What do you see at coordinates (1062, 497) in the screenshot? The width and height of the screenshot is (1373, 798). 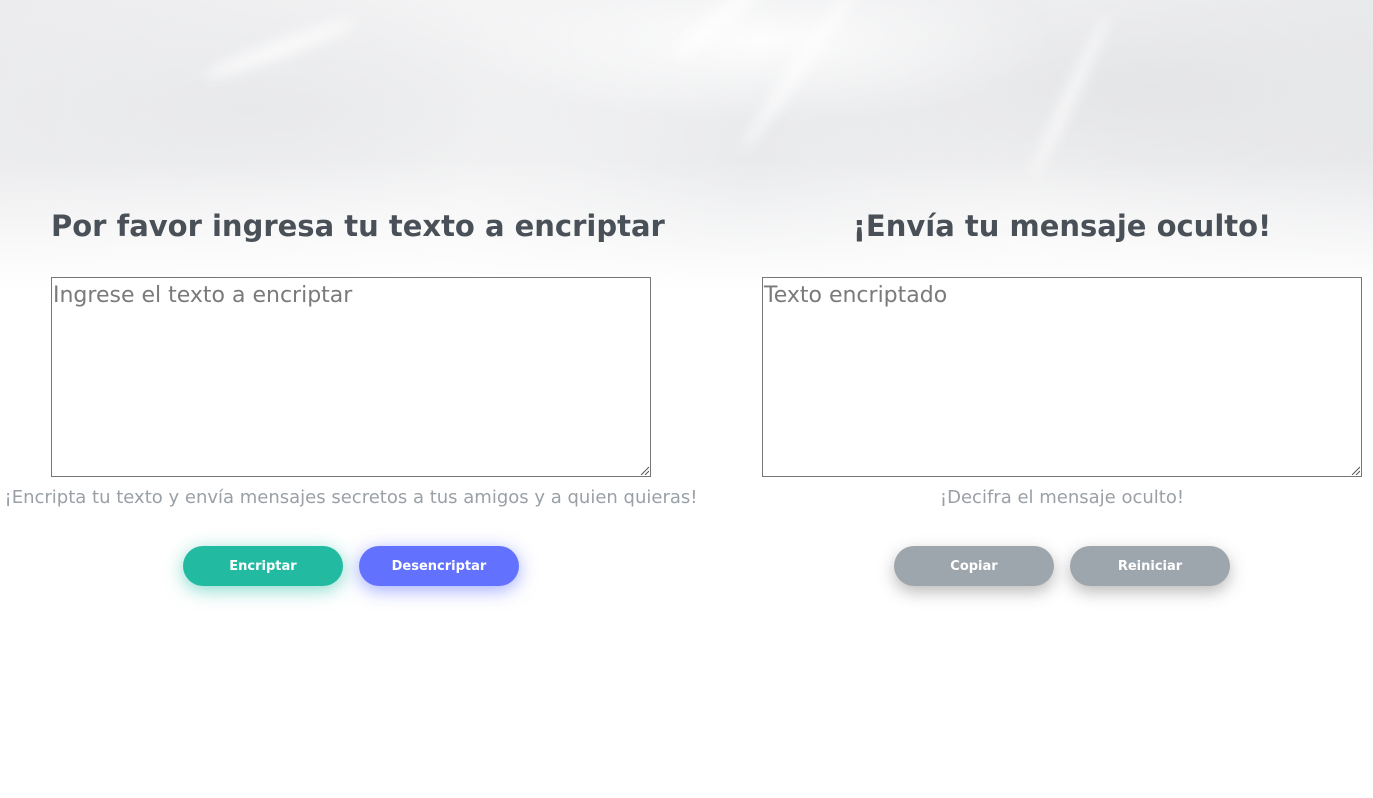 I see `output-hint: ¡Decifra el mensaje oculto!` at bounding box center [1062, 497].